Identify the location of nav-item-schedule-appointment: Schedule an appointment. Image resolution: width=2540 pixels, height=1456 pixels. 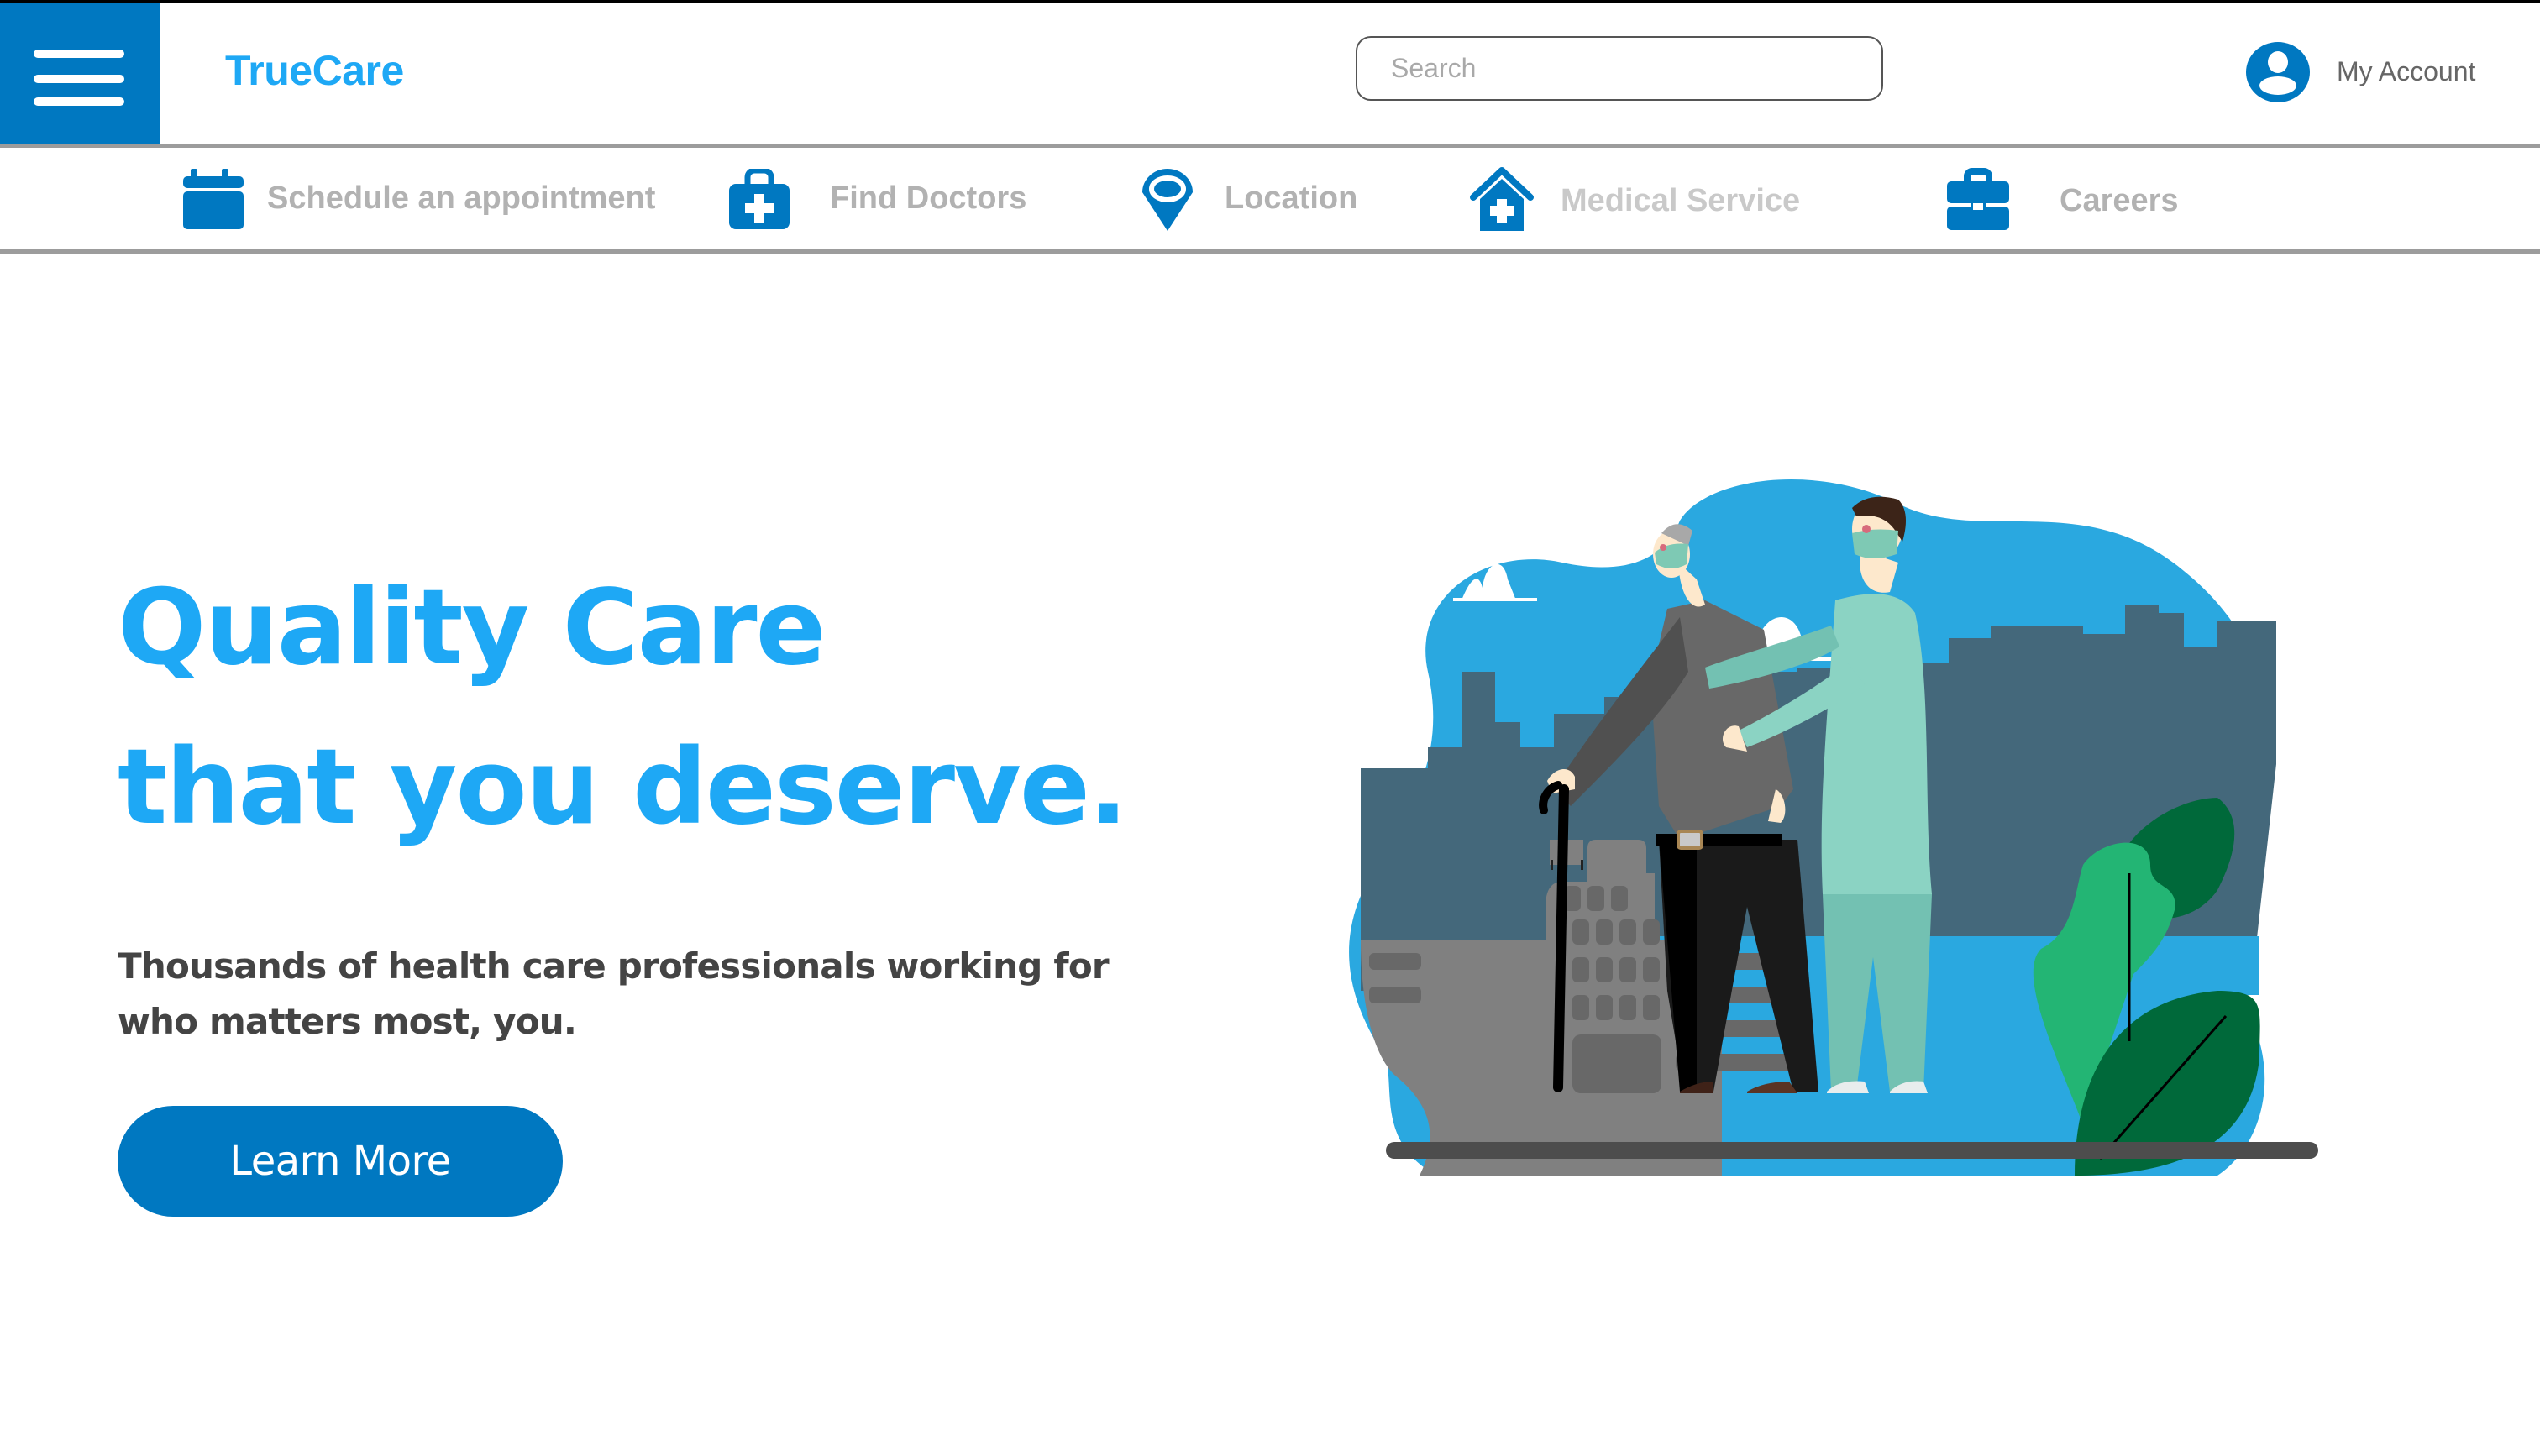
(419, 198).